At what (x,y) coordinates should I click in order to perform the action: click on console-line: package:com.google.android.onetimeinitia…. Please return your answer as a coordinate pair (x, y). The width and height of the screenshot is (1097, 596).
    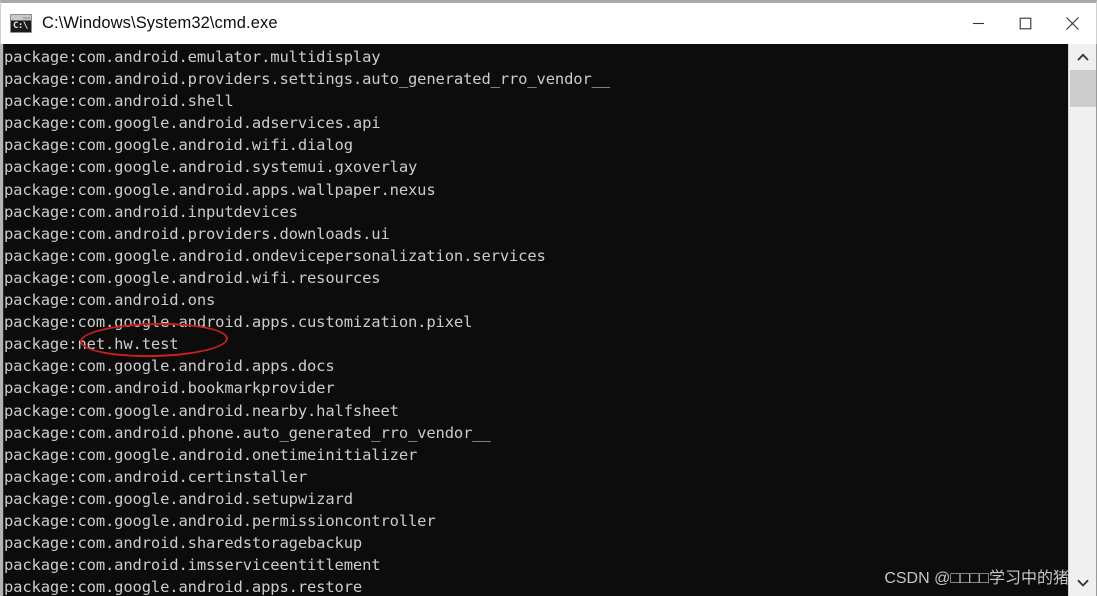
    Looking at the image, I should click on (211, 454).